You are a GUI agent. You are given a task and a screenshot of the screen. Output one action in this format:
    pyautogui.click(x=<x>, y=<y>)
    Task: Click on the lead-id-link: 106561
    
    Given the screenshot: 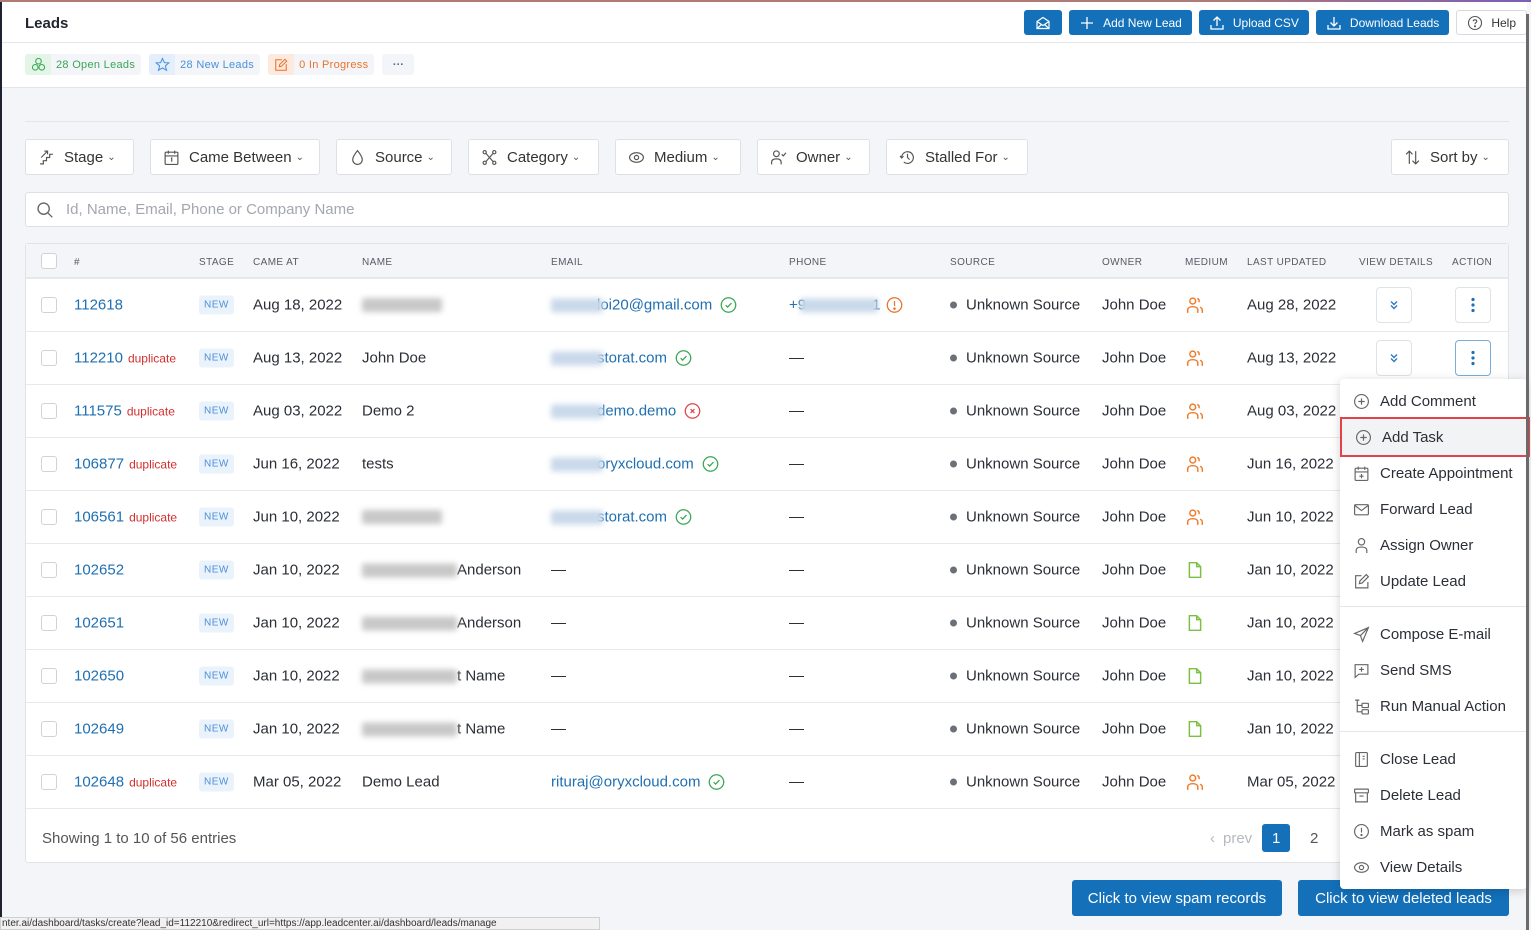 What is the action you would take?
    pyautogui.click(x=99, y=517)
    